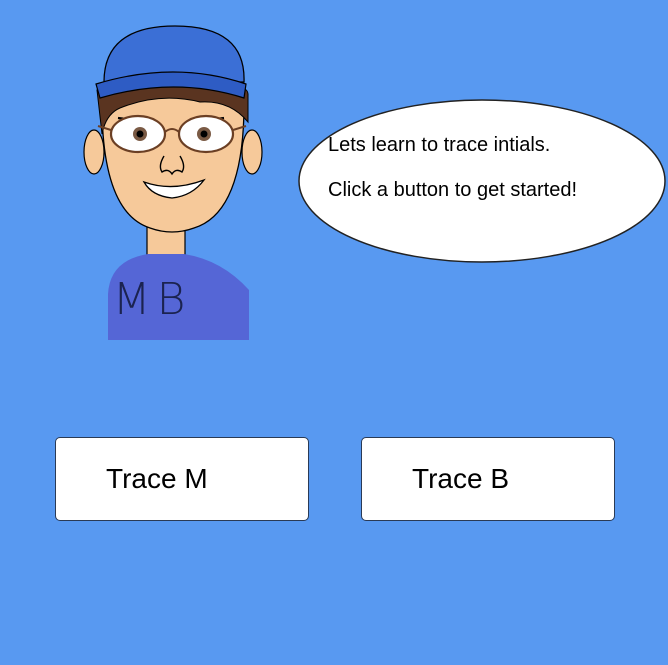 The width and height of the screenshot is (668, 665). I want to click on trace-b-button: Trace B, so click(488, 479).